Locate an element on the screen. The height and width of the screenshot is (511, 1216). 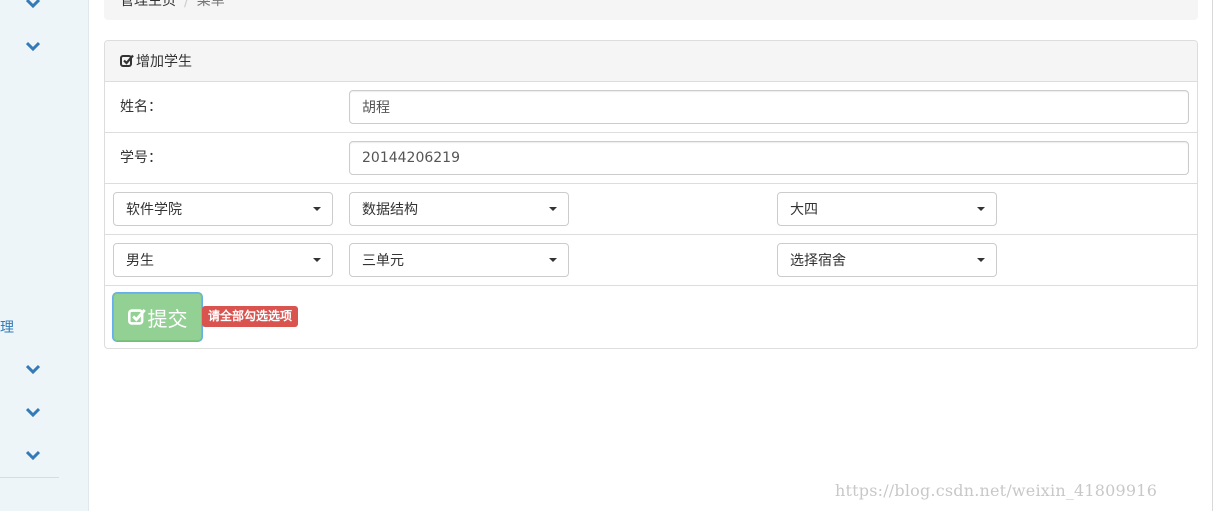
panel-title: 增加学生 is located at coordinates (164, 62).